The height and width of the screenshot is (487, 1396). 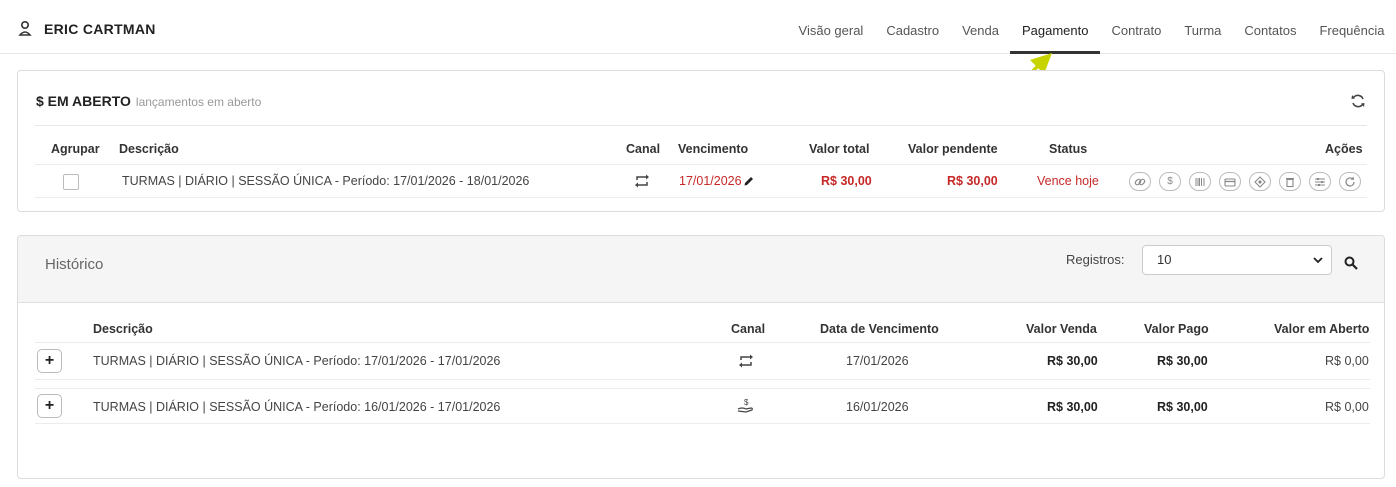 I want to click on column-agrupar: Agrupar, so click(x=75, y=149).